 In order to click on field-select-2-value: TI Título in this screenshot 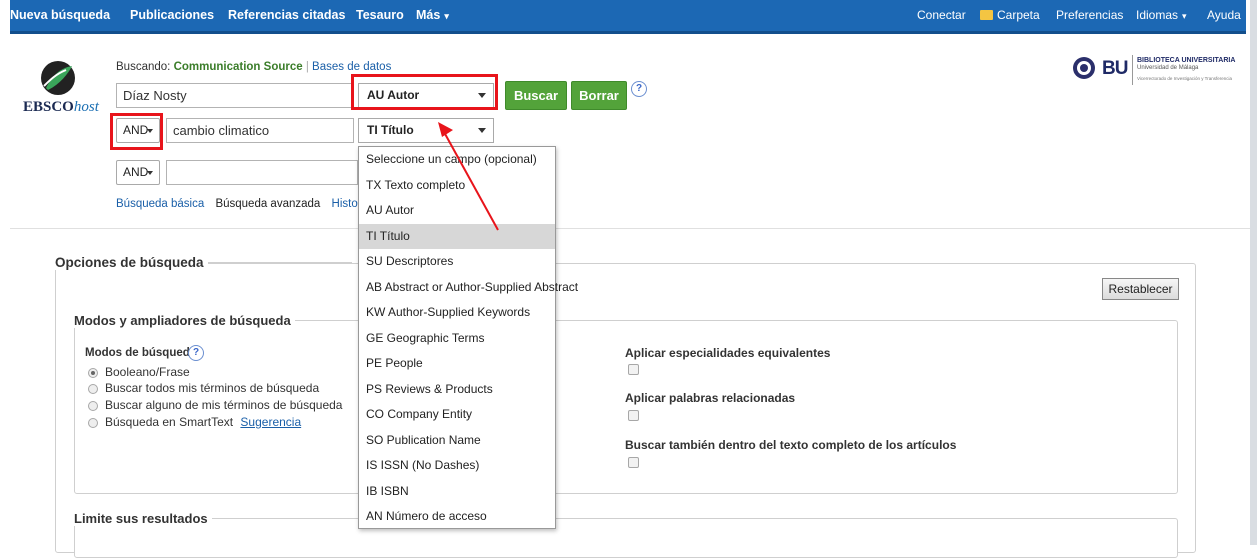, I will do `click(390, 130)`.